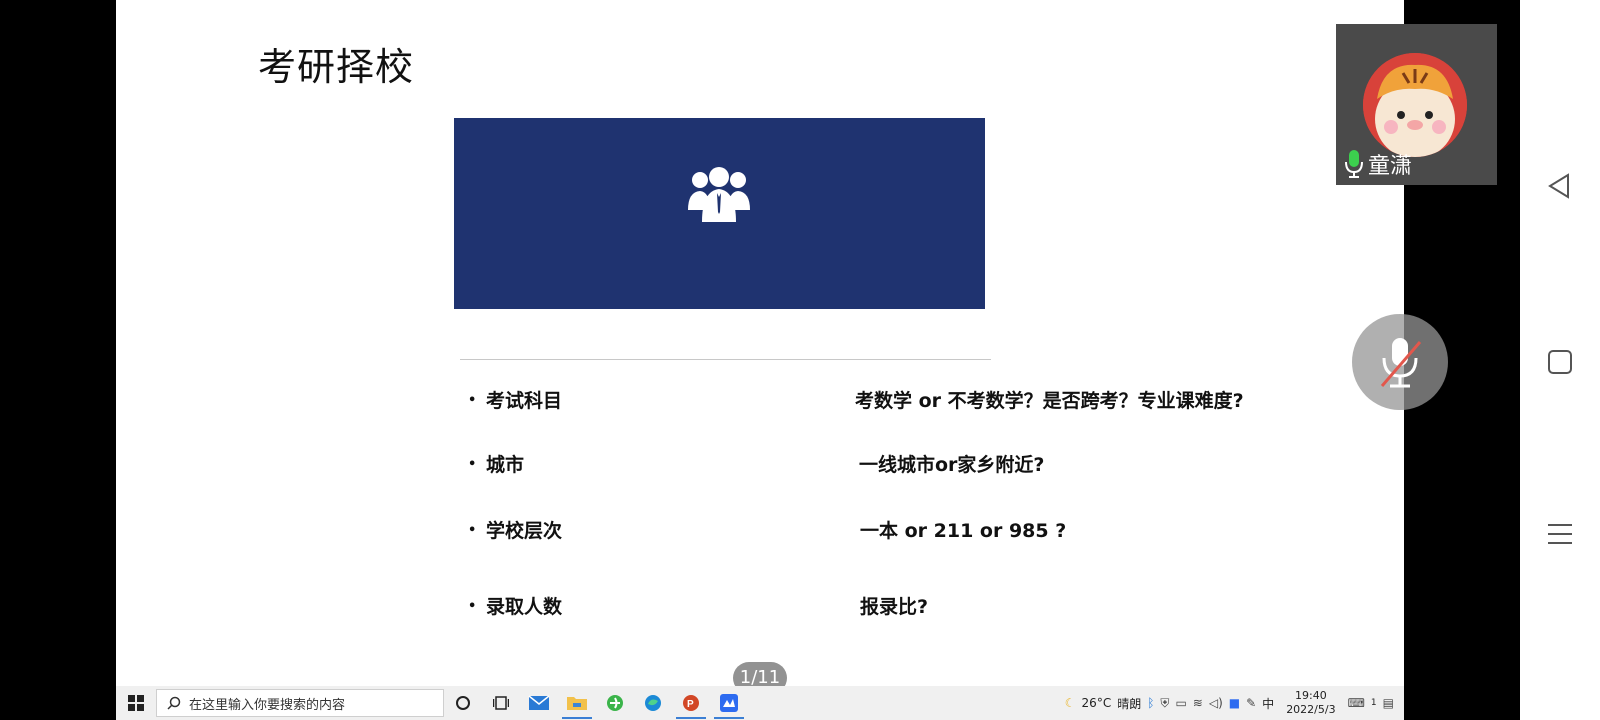 The width and height of the screenshot is (1600, 720). What do you see at coordinates (267, 705) in the screenshot?
I see `search-placeholder: 在这里输入你要搜索的内容` at bounding box center [267, 705].